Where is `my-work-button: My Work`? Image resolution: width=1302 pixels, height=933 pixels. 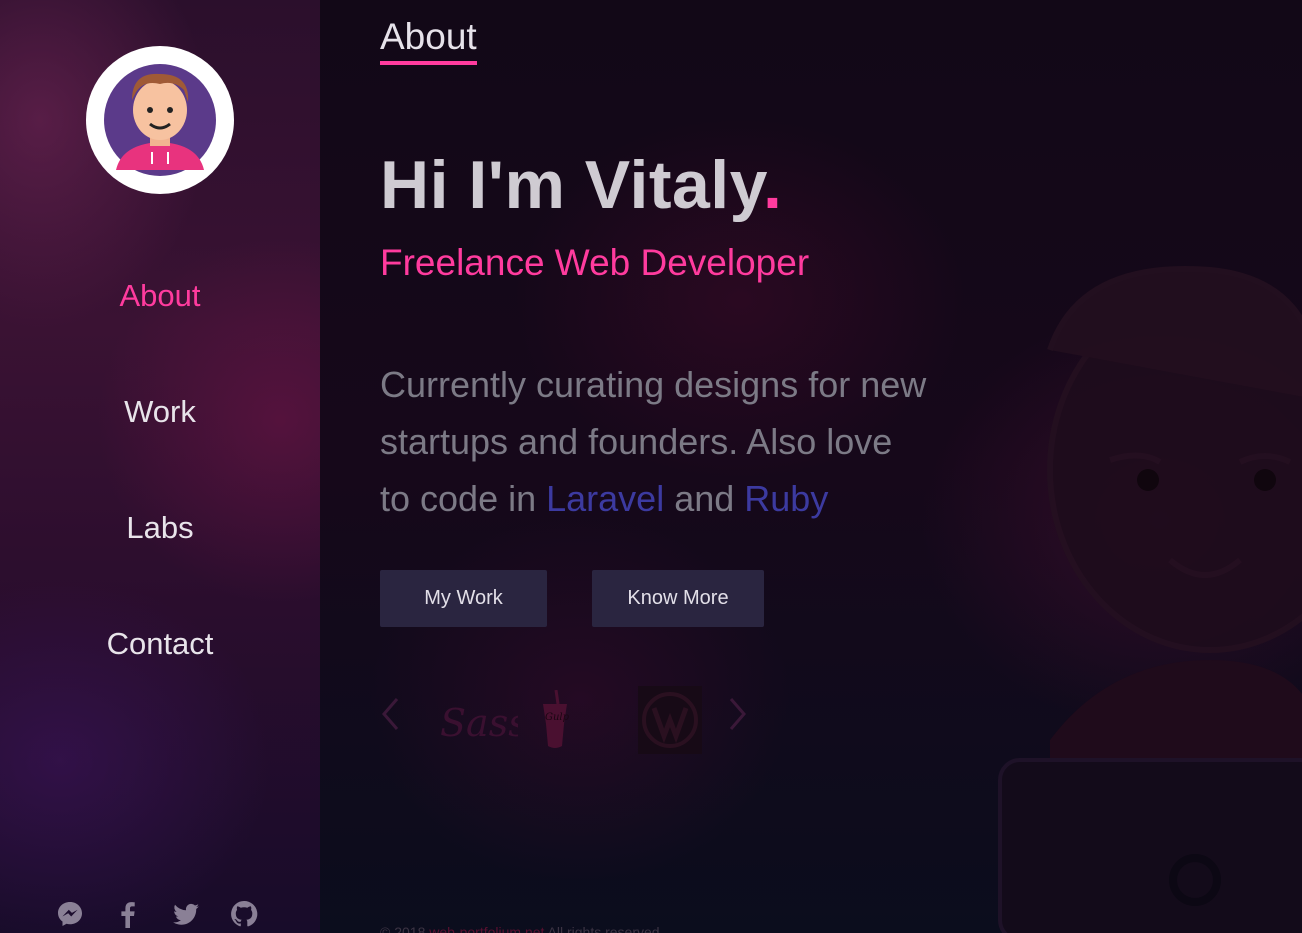 my-work-button: My Work is located at coordinates (463, 598).